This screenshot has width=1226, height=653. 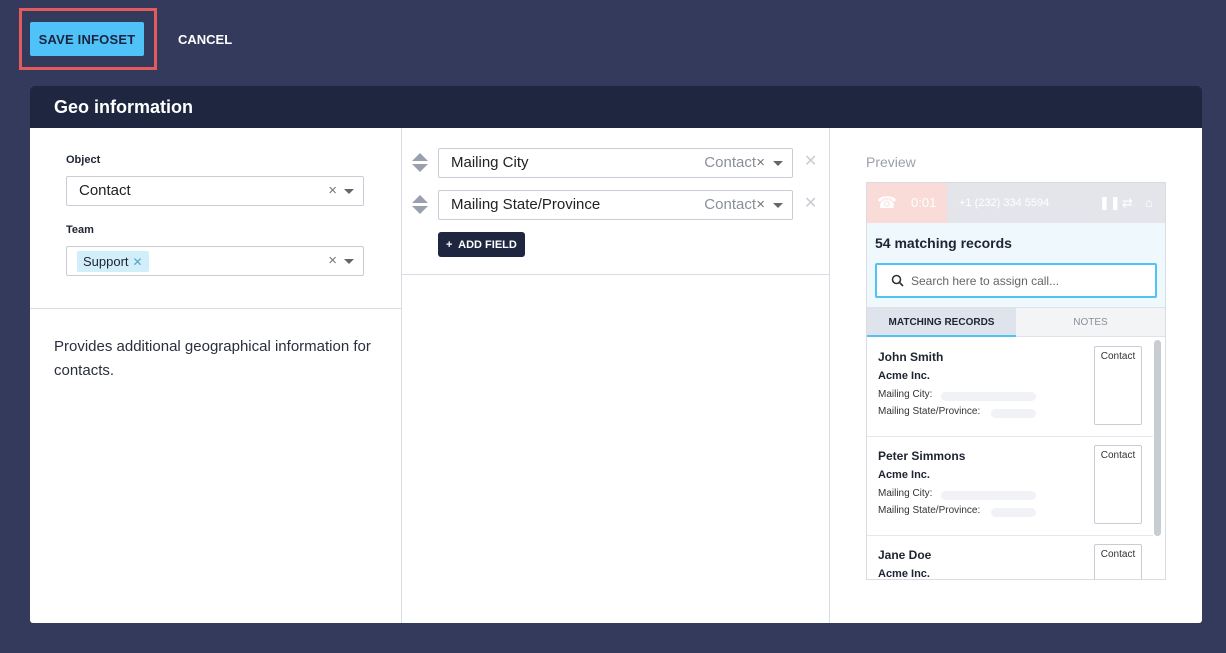 I want to click on field-row: Mailing State/Province Contact × ✕, so click(x=616, y=205).